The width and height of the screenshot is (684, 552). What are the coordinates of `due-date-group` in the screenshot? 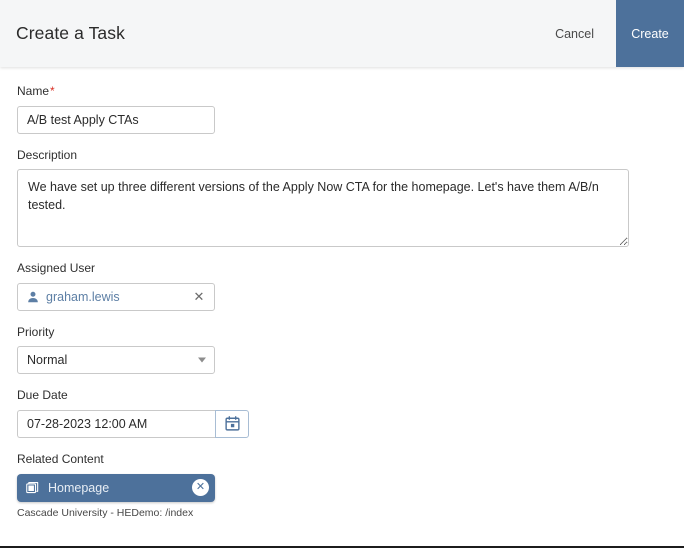 It's located at (133, 423).